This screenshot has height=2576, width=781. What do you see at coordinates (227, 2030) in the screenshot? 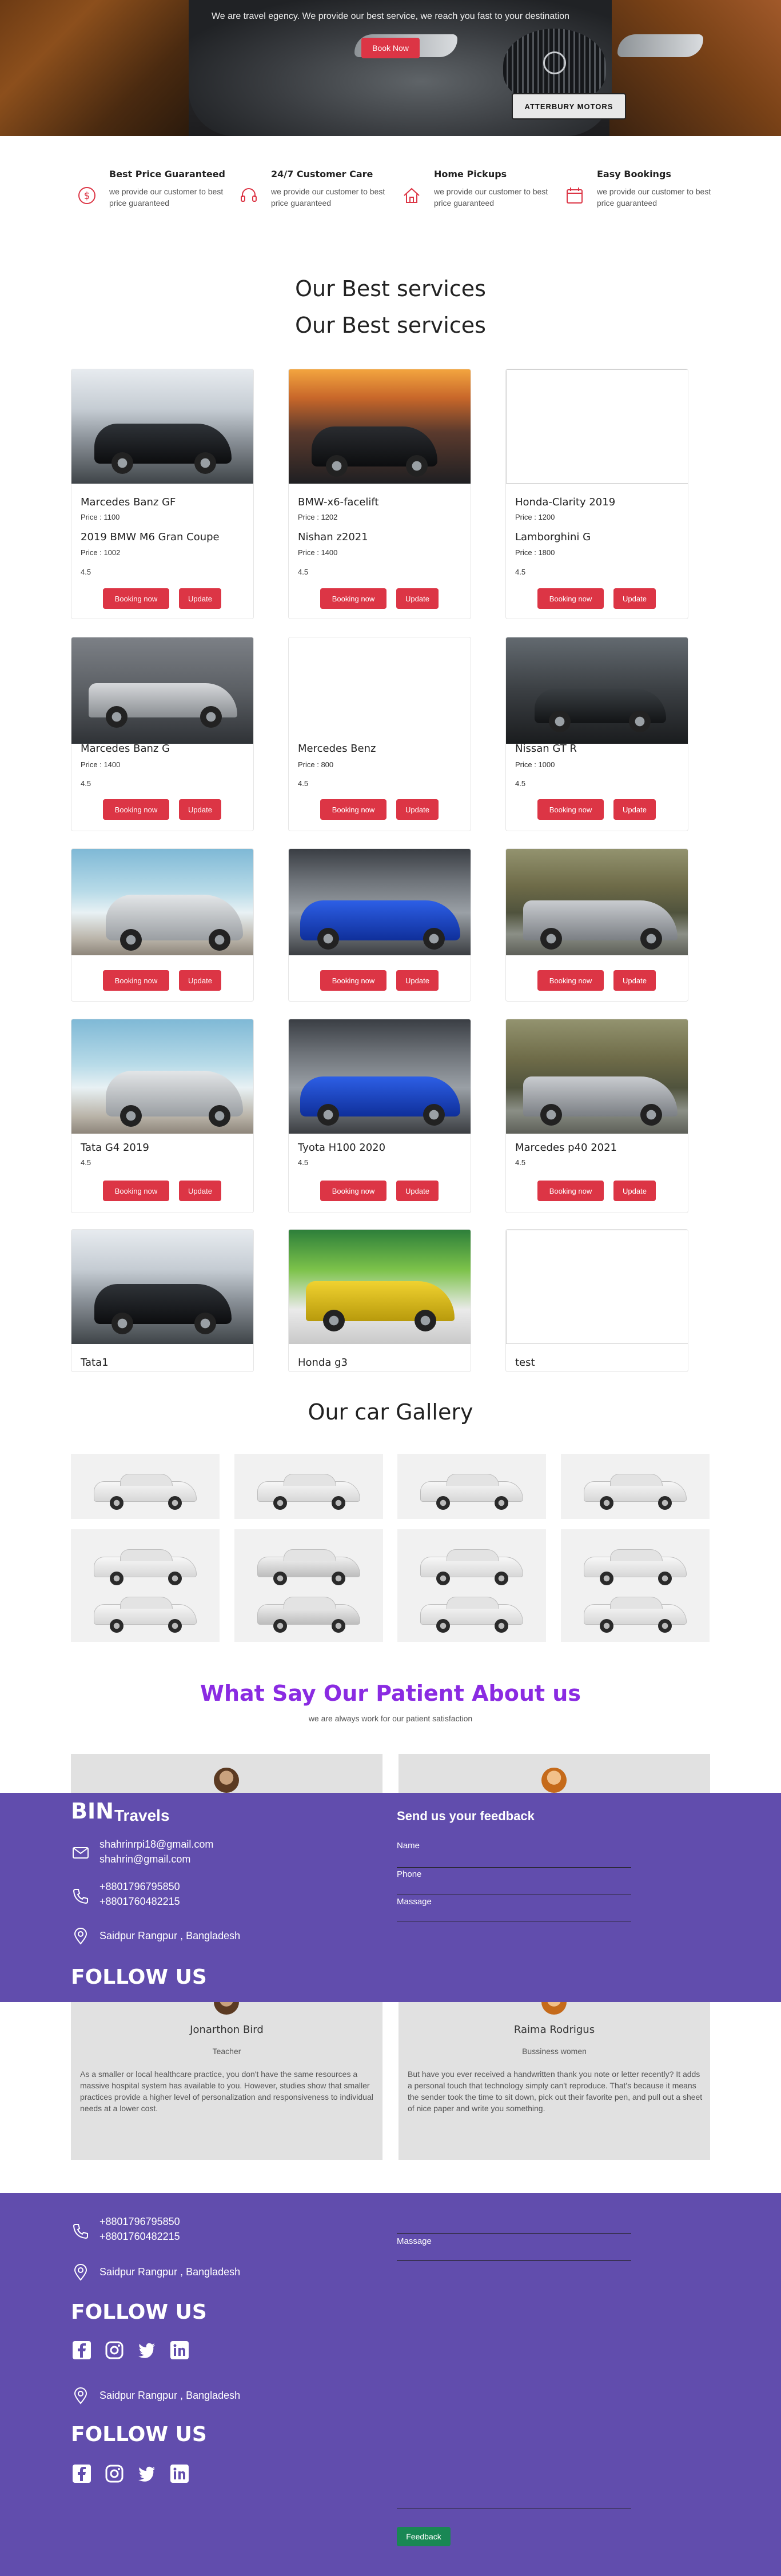
I see `testimonial-name: Jonarthon Bird` at bounding box center [227, 2030].